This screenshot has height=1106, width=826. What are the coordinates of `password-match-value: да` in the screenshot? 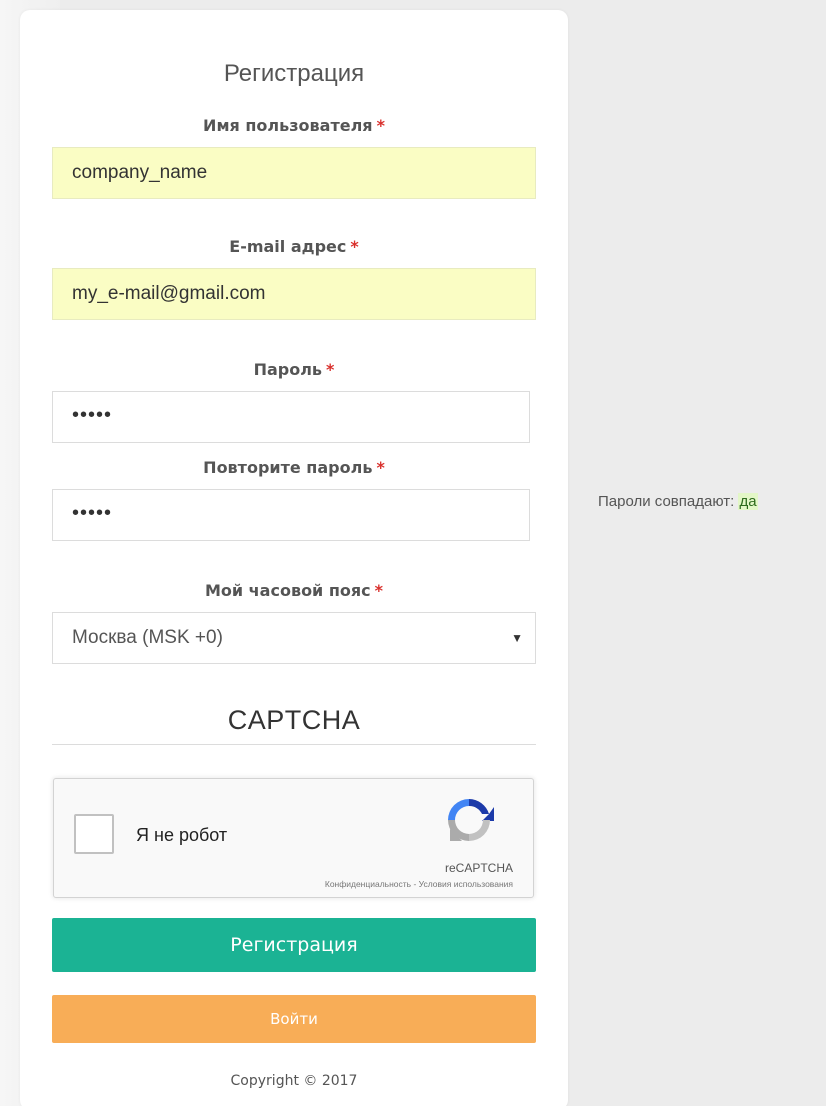 It's located at (748, 501).